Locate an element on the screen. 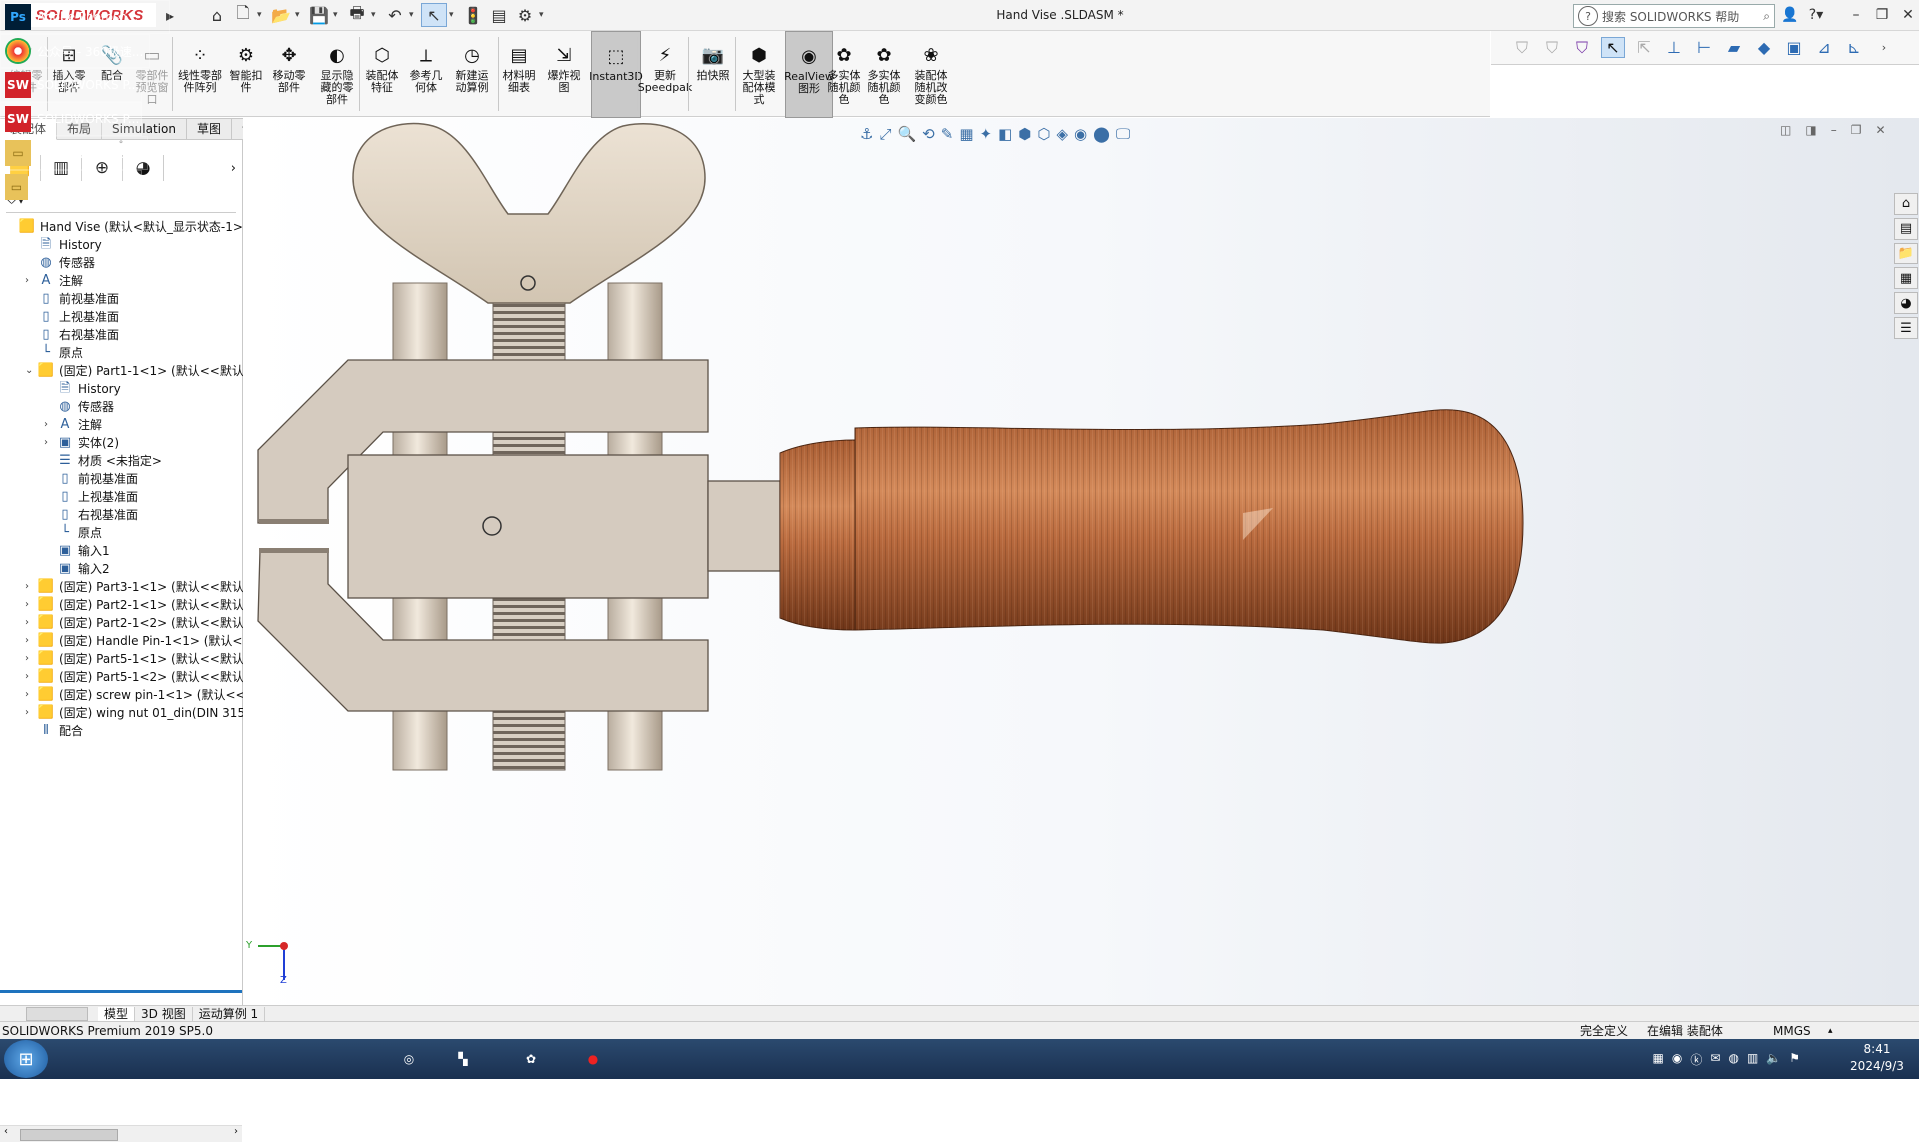 The height and width of the screenshot is (1142, 1919). command-new-motion-study-button: ◷ 新建运 动算例 is located at coordinates (472, 73).